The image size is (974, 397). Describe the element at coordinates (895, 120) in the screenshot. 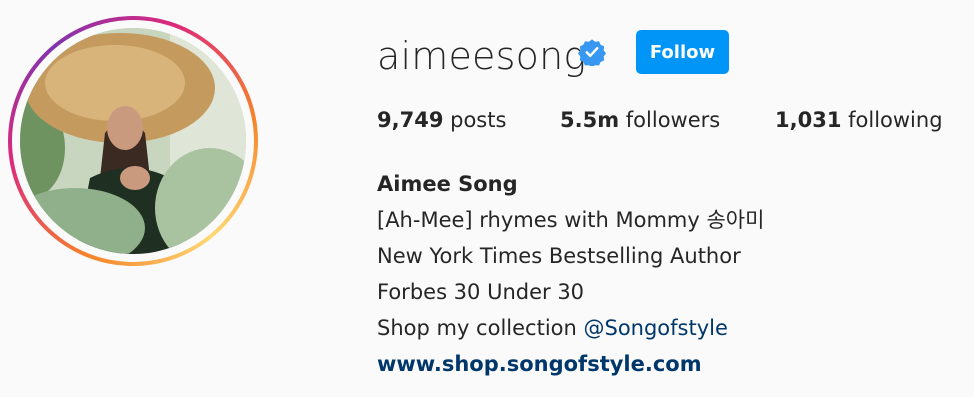

I see `following-label: following` at that location.